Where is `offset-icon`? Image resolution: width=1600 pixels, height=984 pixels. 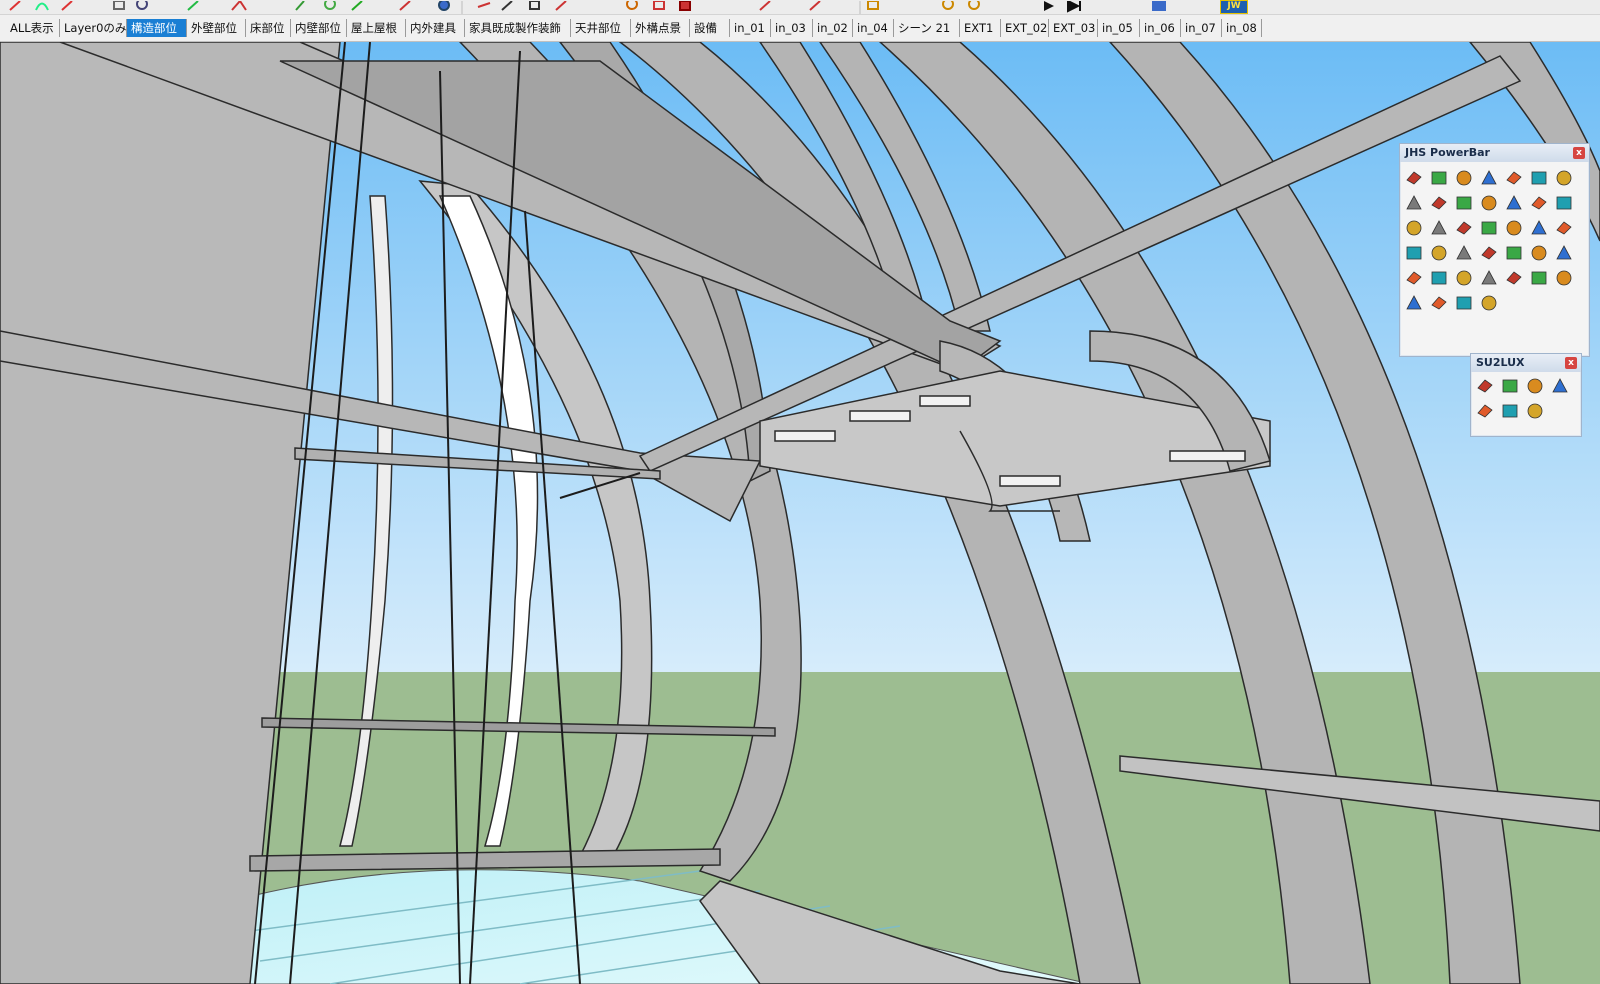 offset-icon is located at coordinates (330, 5).